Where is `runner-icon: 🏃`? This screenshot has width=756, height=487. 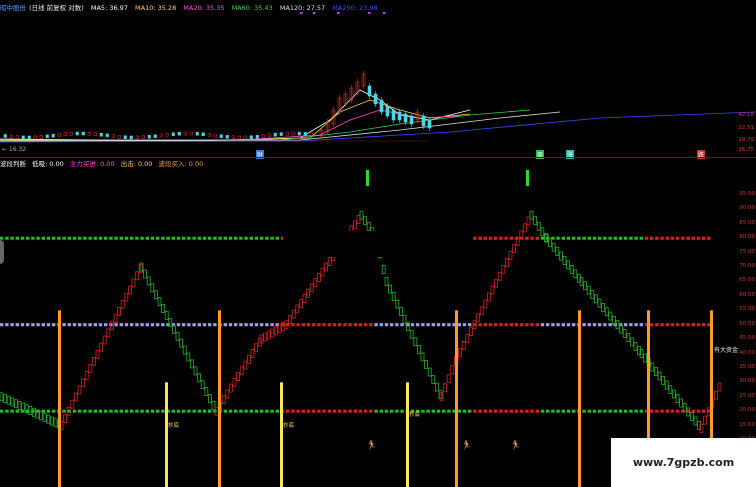 runner-icon: 🏃 is located at coordinates (372, 446).